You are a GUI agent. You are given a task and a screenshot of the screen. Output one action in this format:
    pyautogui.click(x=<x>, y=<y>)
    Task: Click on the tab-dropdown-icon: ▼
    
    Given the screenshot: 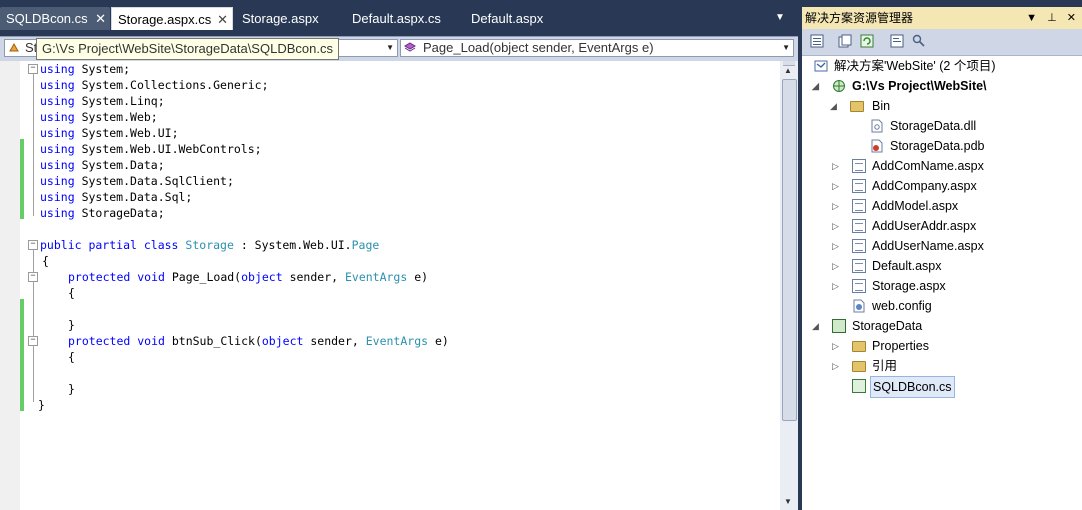 What is the action you would take?
    pyautogui.click(x=780, y=17)
    